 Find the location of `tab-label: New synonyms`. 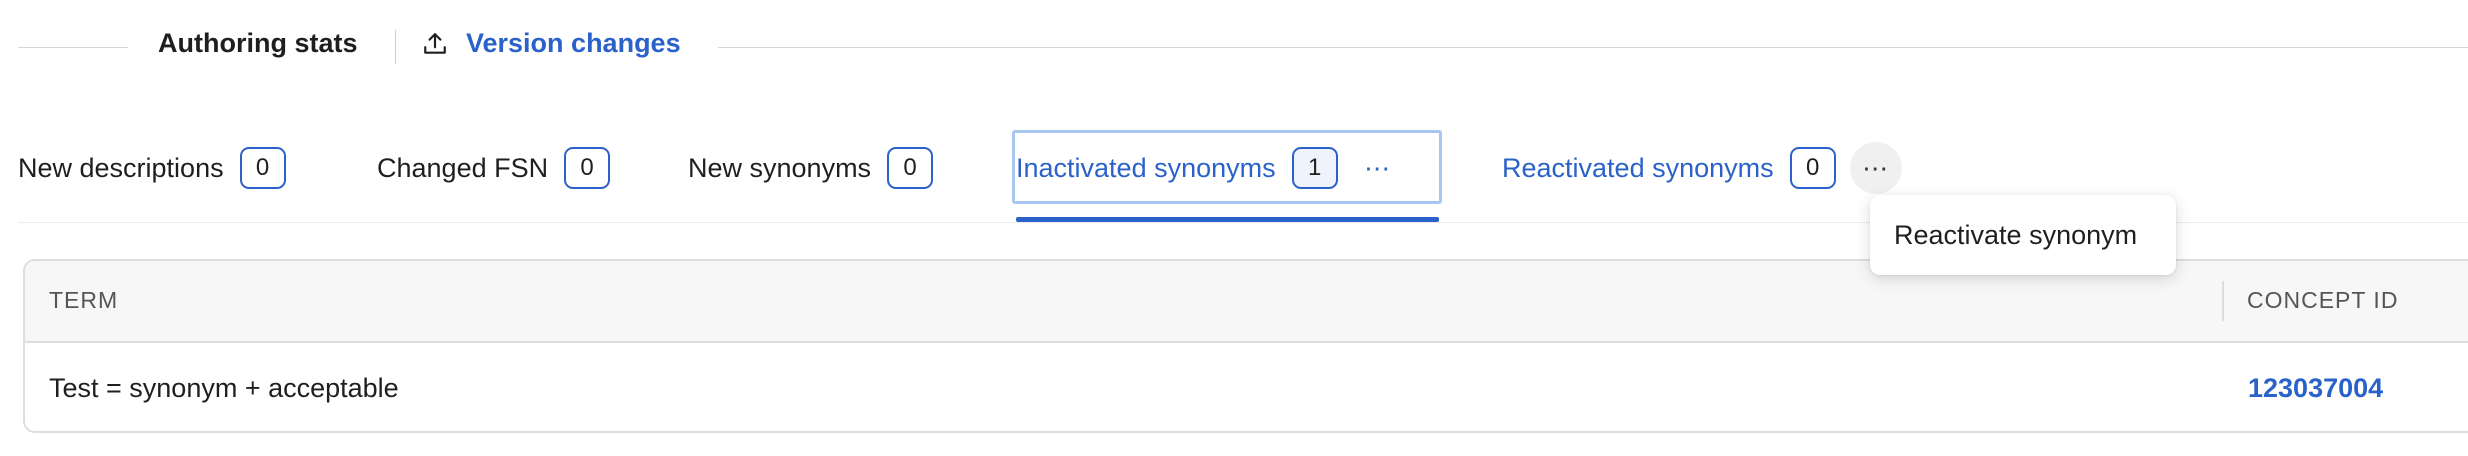

tab-label: New synonyms is located at coordinates (780, 167).